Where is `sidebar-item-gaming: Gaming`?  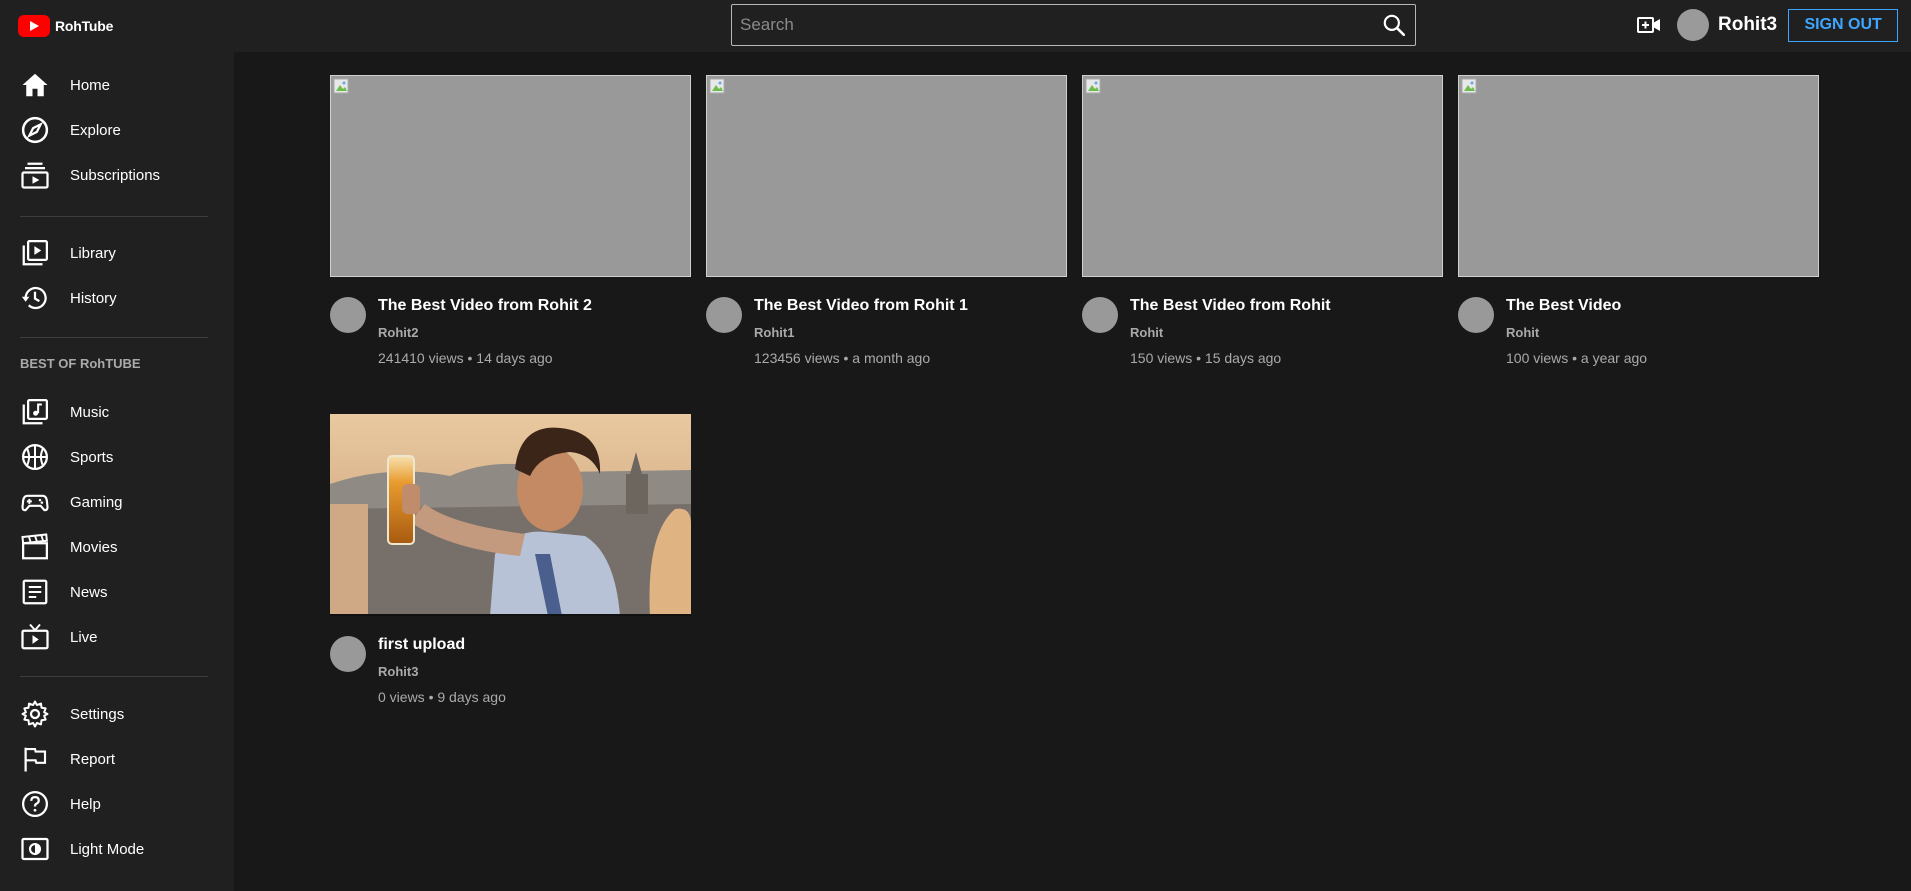
sidebar-item-gaming: Gaming is located at coordinates (117, 502).